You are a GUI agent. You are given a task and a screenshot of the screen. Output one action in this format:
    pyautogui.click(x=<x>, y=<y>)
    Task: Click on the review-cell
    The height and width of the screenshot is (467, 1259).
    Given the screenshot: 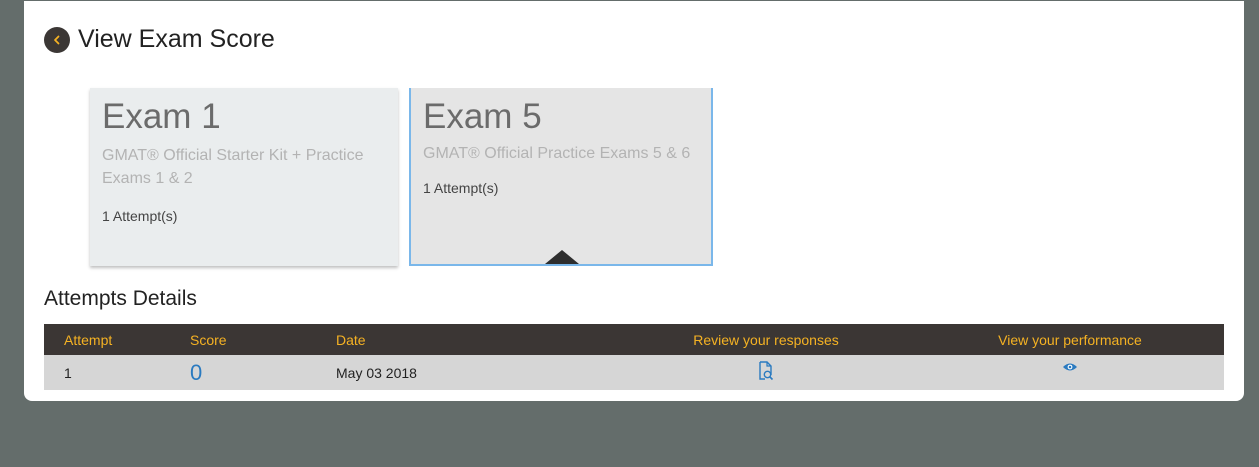 What is the action you would take?
    pyautogui.click(x=766, y=372)
    